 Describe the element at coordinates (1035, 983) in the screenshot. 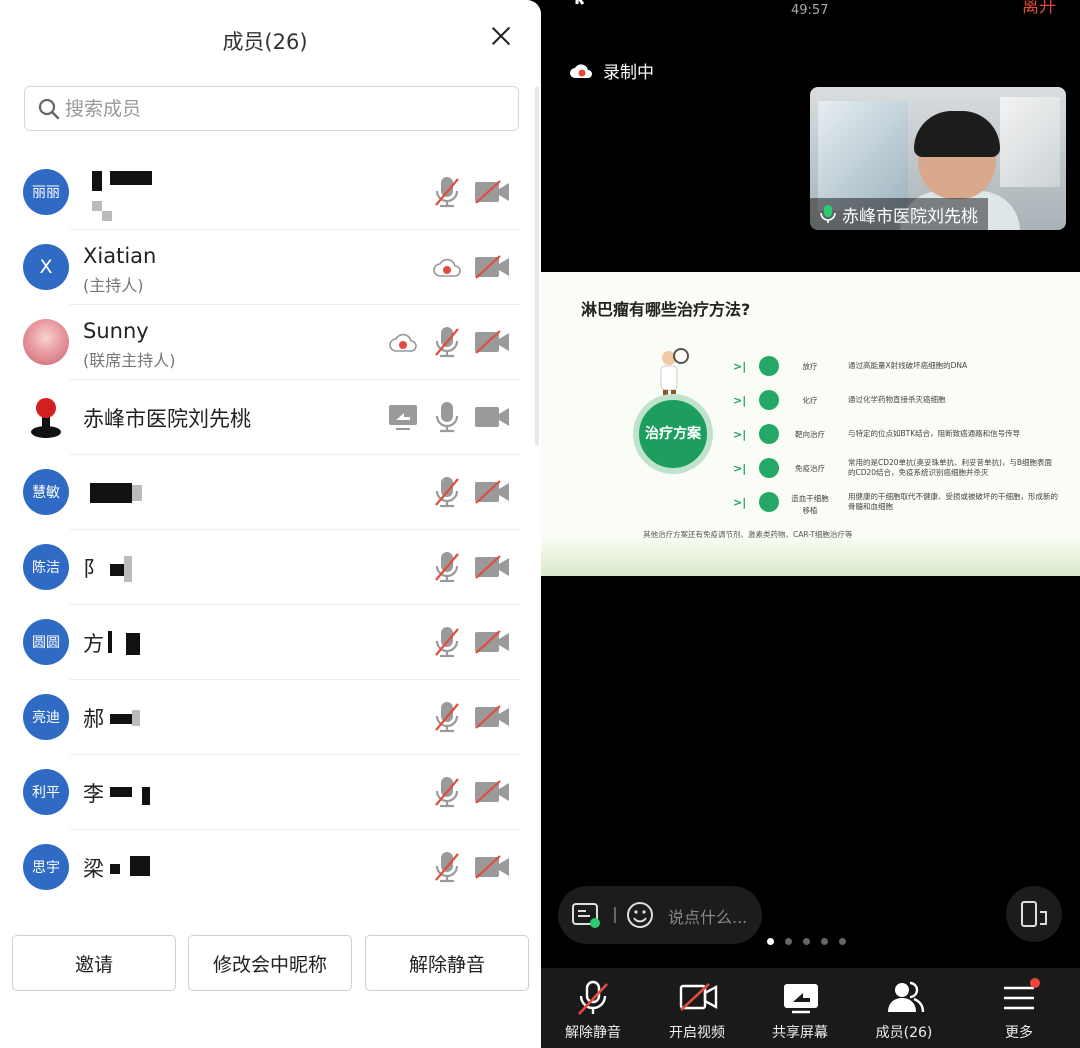

I see `notification-dot` at that location.